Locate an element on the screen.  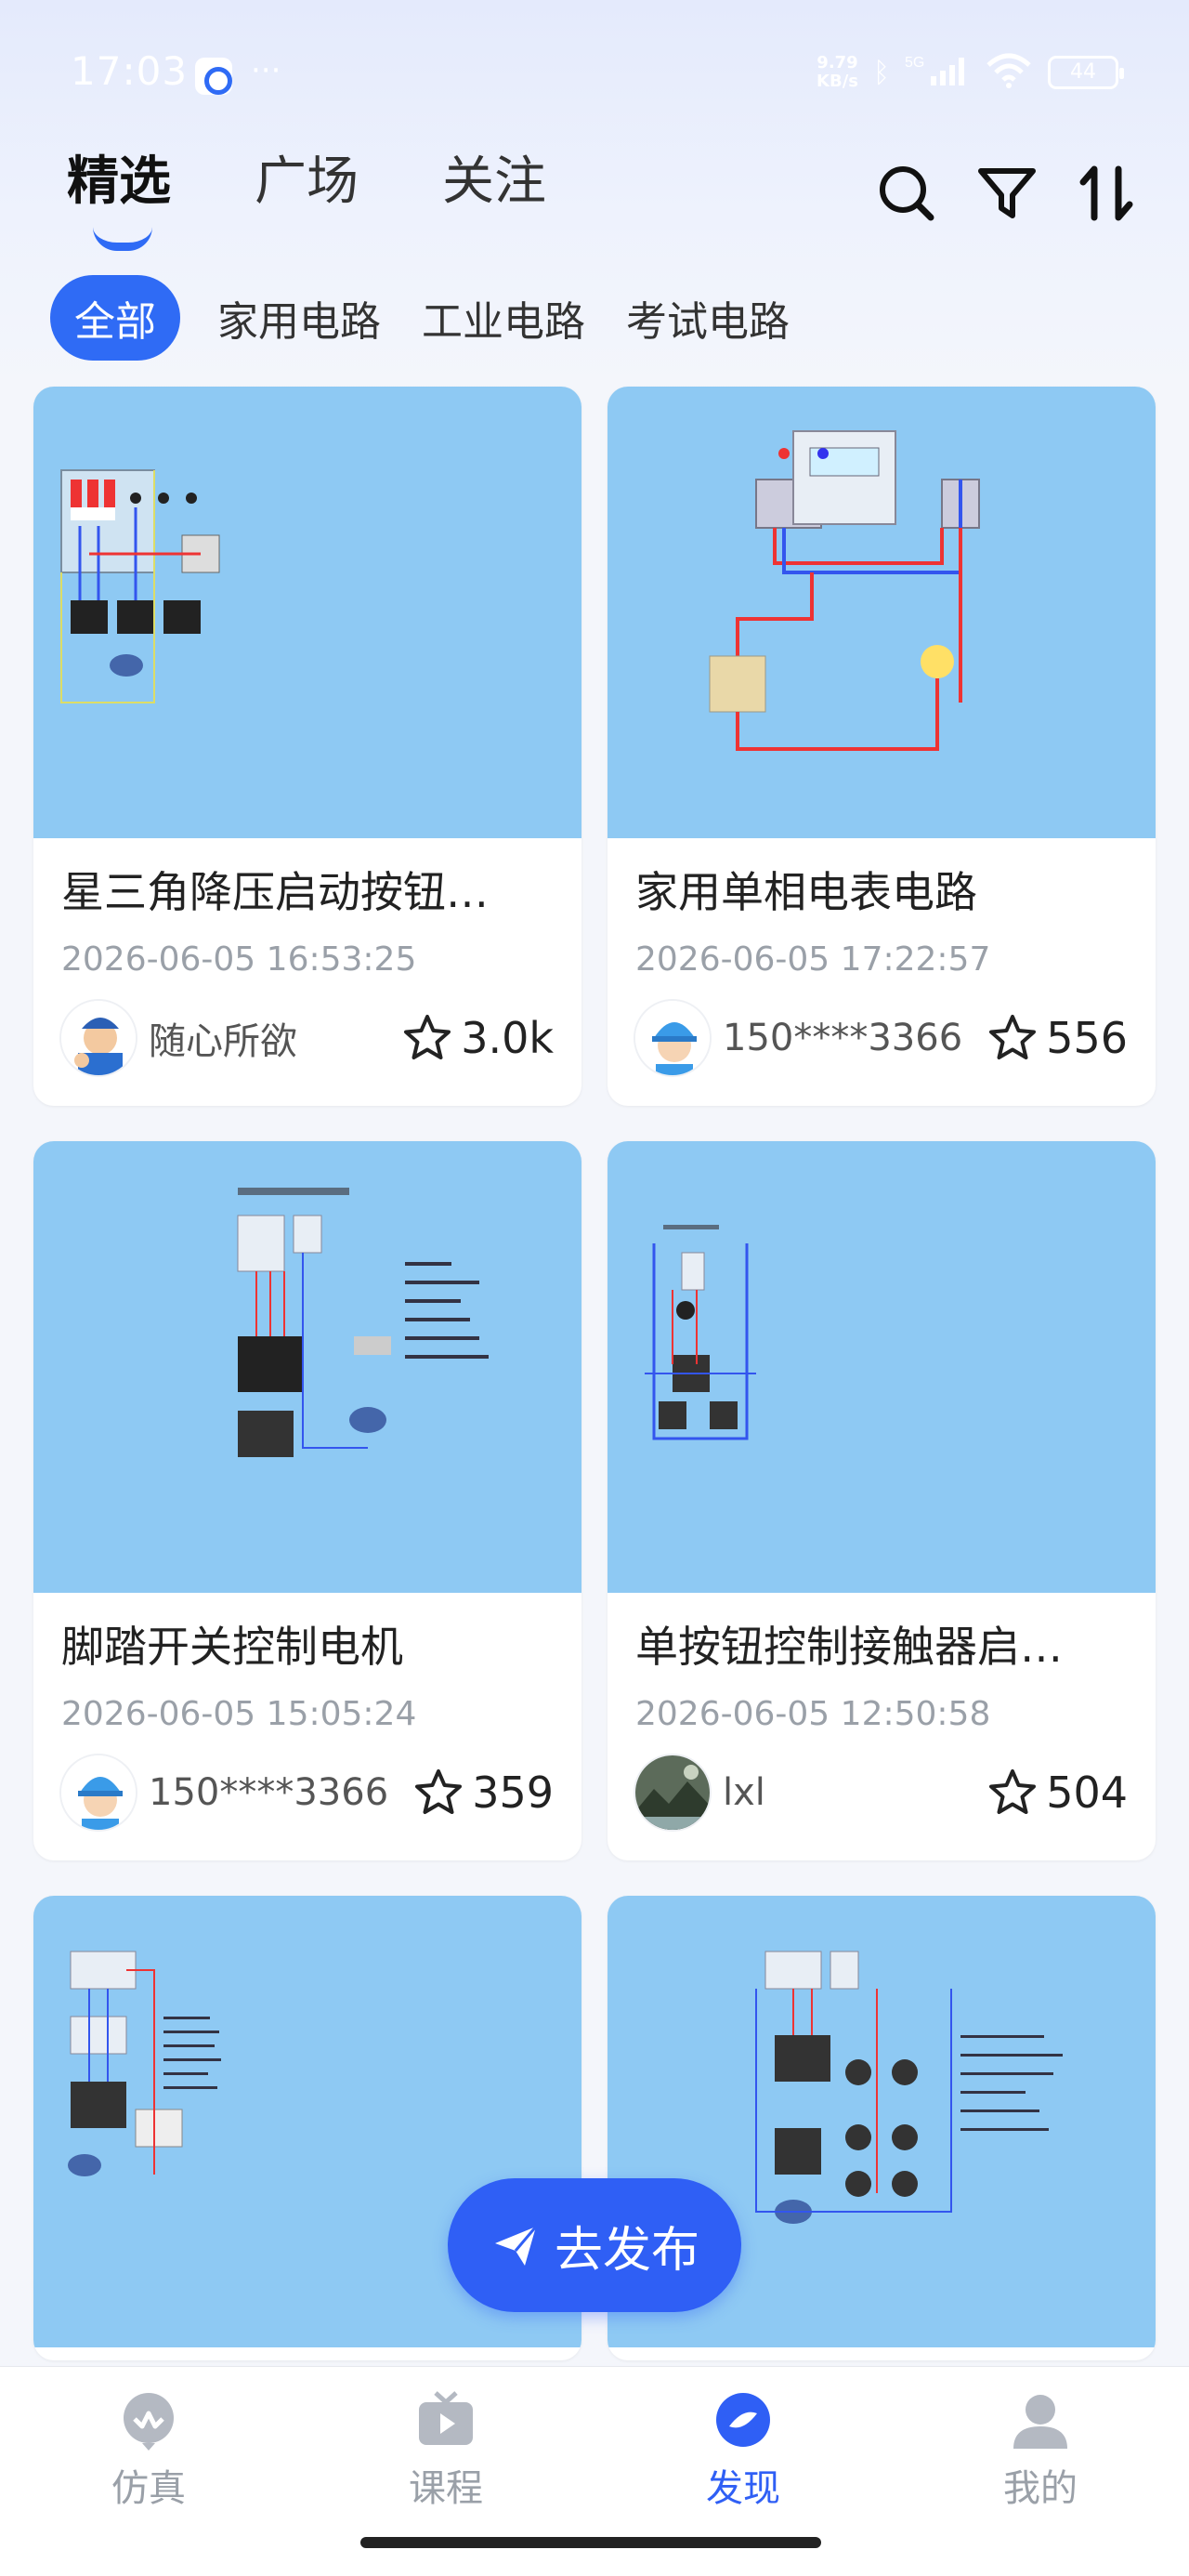
post-footer: 150****3366 359 is located at coordinates (307, 1793).